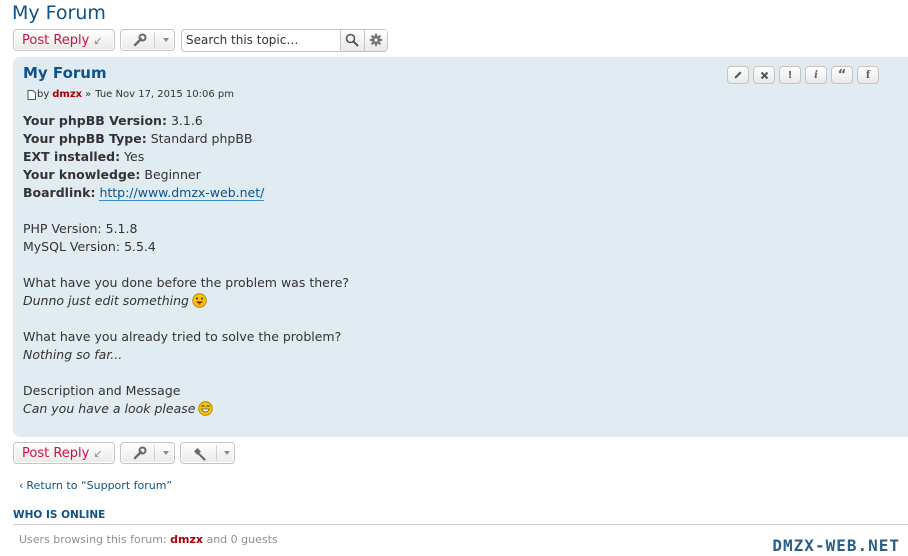 This screenshot has height=556, width=908. I want to click on divider, so click(460, 524).